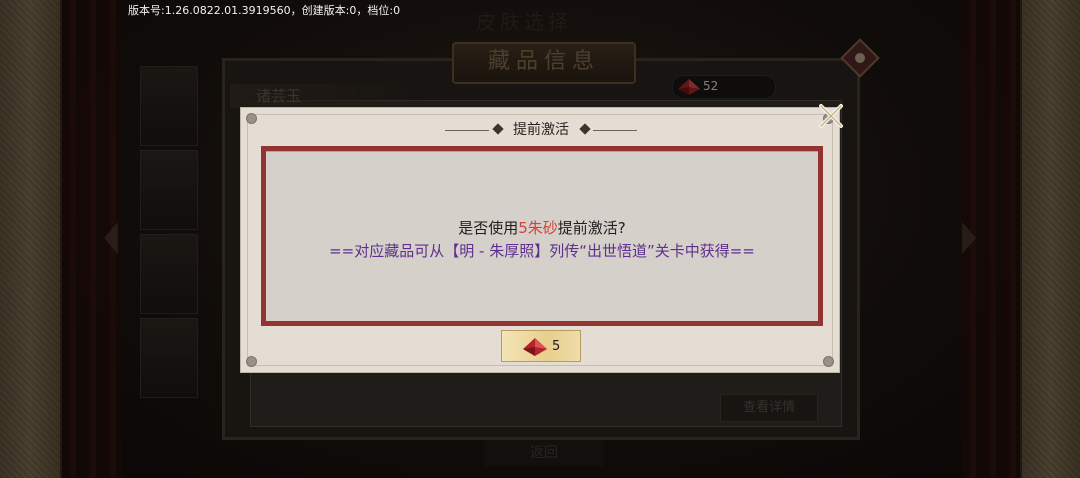  Describe the element at coordinates (556, 346) in the screenshot. I see `cost-amount: 5` at that location.